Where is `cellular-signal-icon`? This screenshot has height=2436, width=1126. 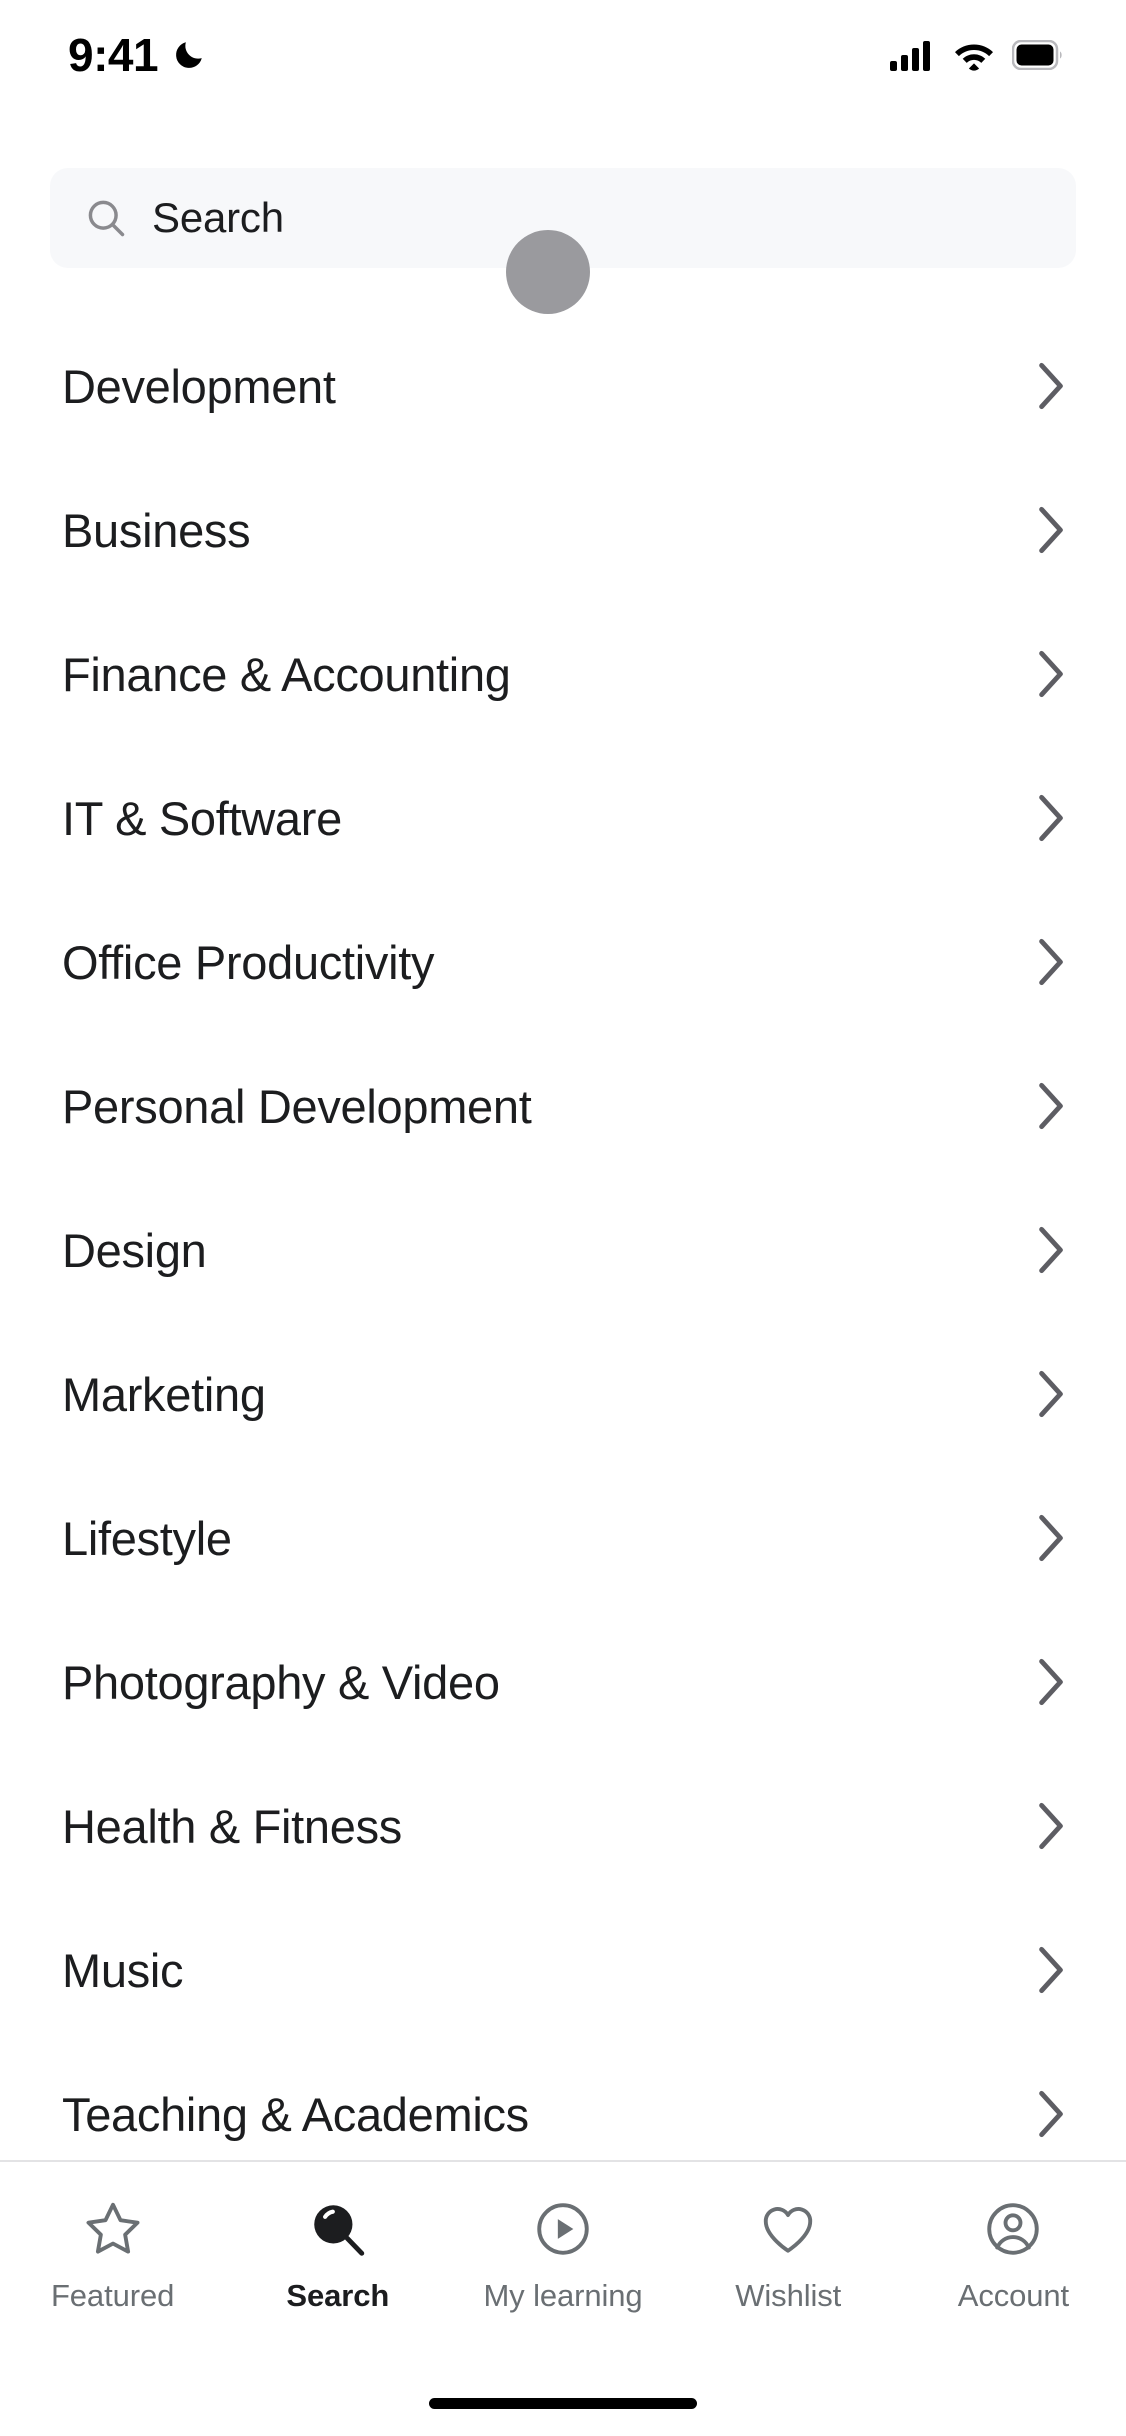 cellular-signal-icon is located at coordinates (913, 55).